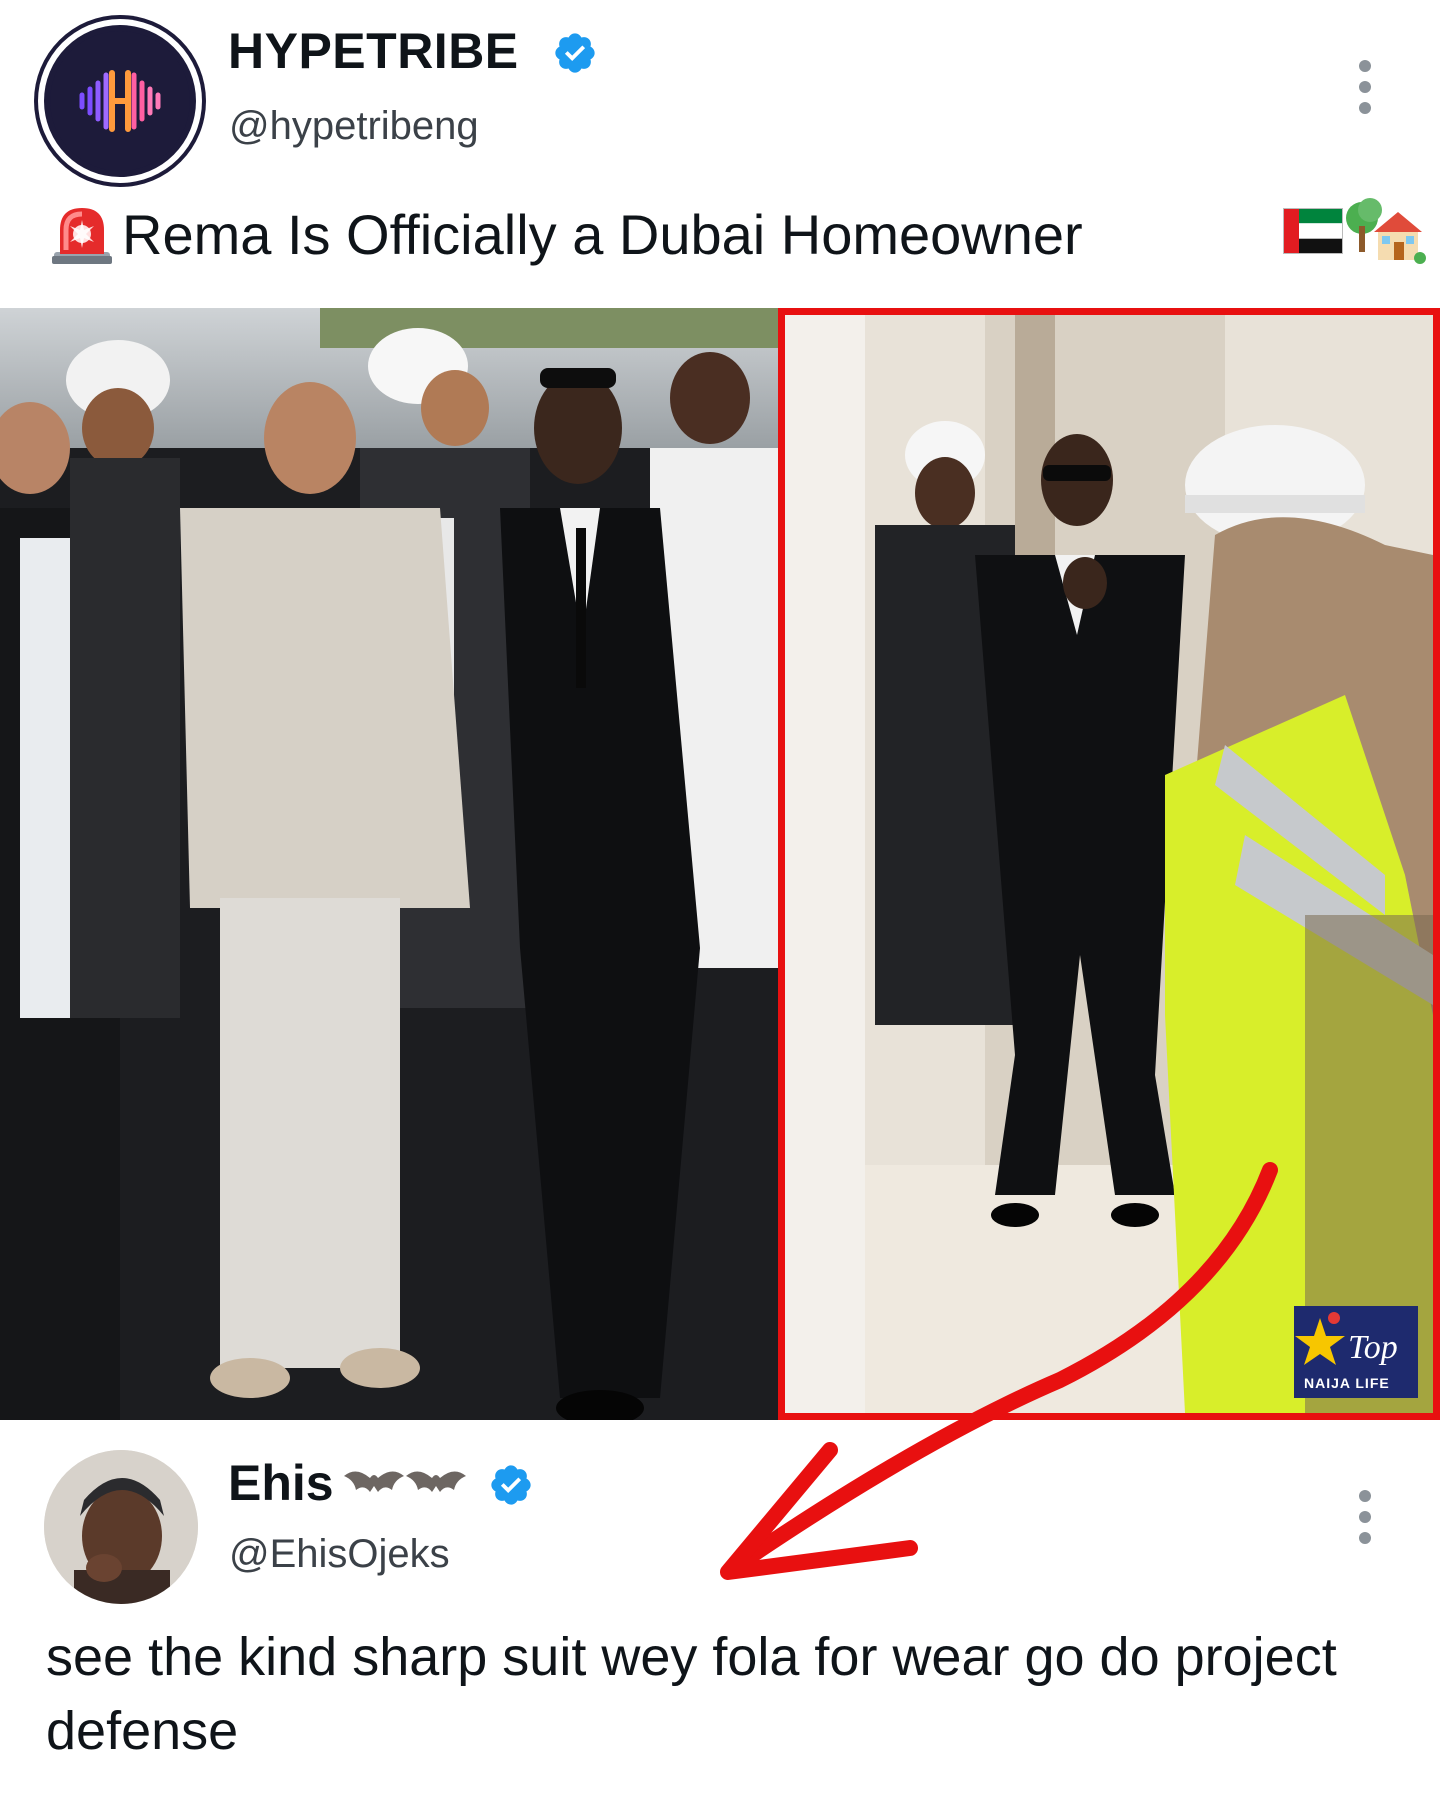  Describe the element at coordinates (1347, 1383) in the screenshot. I see `watermark-subtext: NAIJA LIFE` at that location.